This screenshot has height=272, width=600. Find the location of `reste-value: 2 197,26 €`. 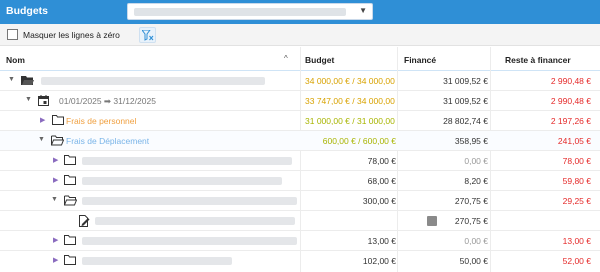

reste-value: 2 197,26 € is located at coordinates (570, 121).